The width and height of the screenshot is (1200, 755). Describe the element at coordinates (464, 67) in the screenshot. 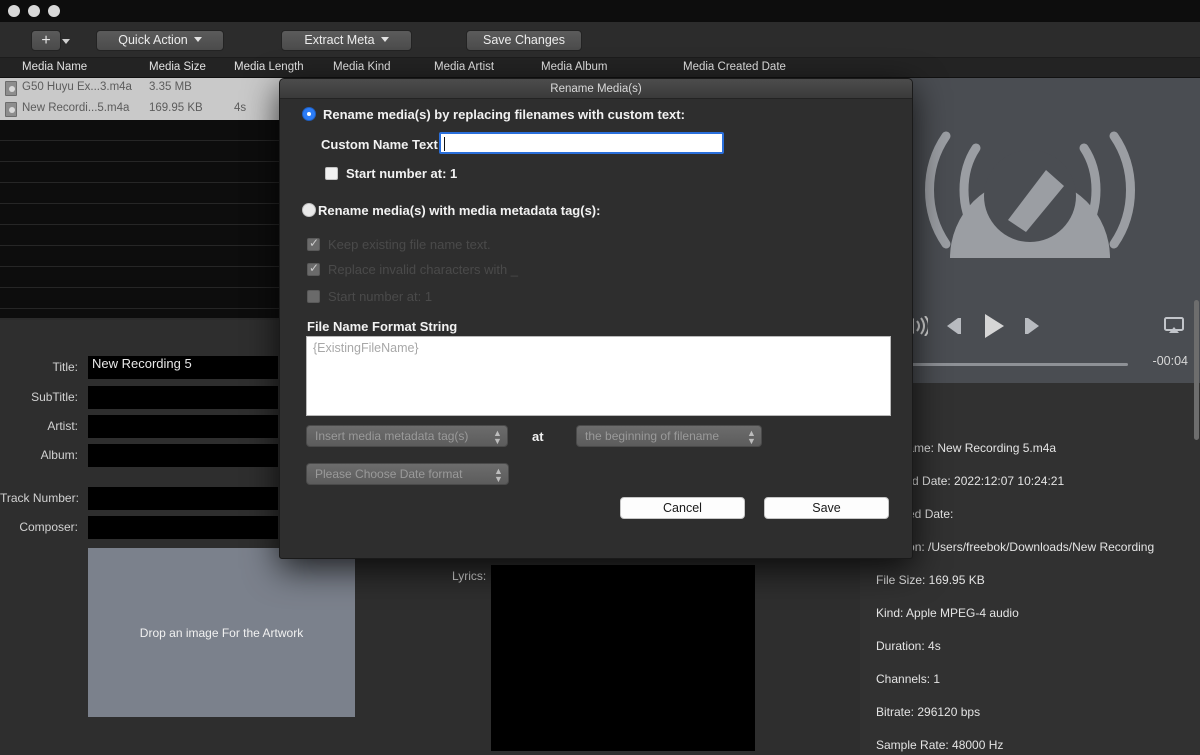

I see `column-header-4: Media Artist` at that location.